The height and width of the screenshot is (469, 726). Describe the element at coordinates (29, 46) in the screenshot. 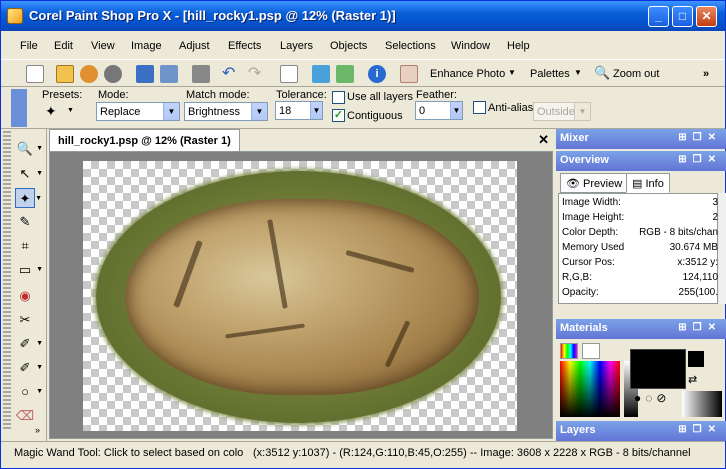

I see `menu-file: File` at that location.